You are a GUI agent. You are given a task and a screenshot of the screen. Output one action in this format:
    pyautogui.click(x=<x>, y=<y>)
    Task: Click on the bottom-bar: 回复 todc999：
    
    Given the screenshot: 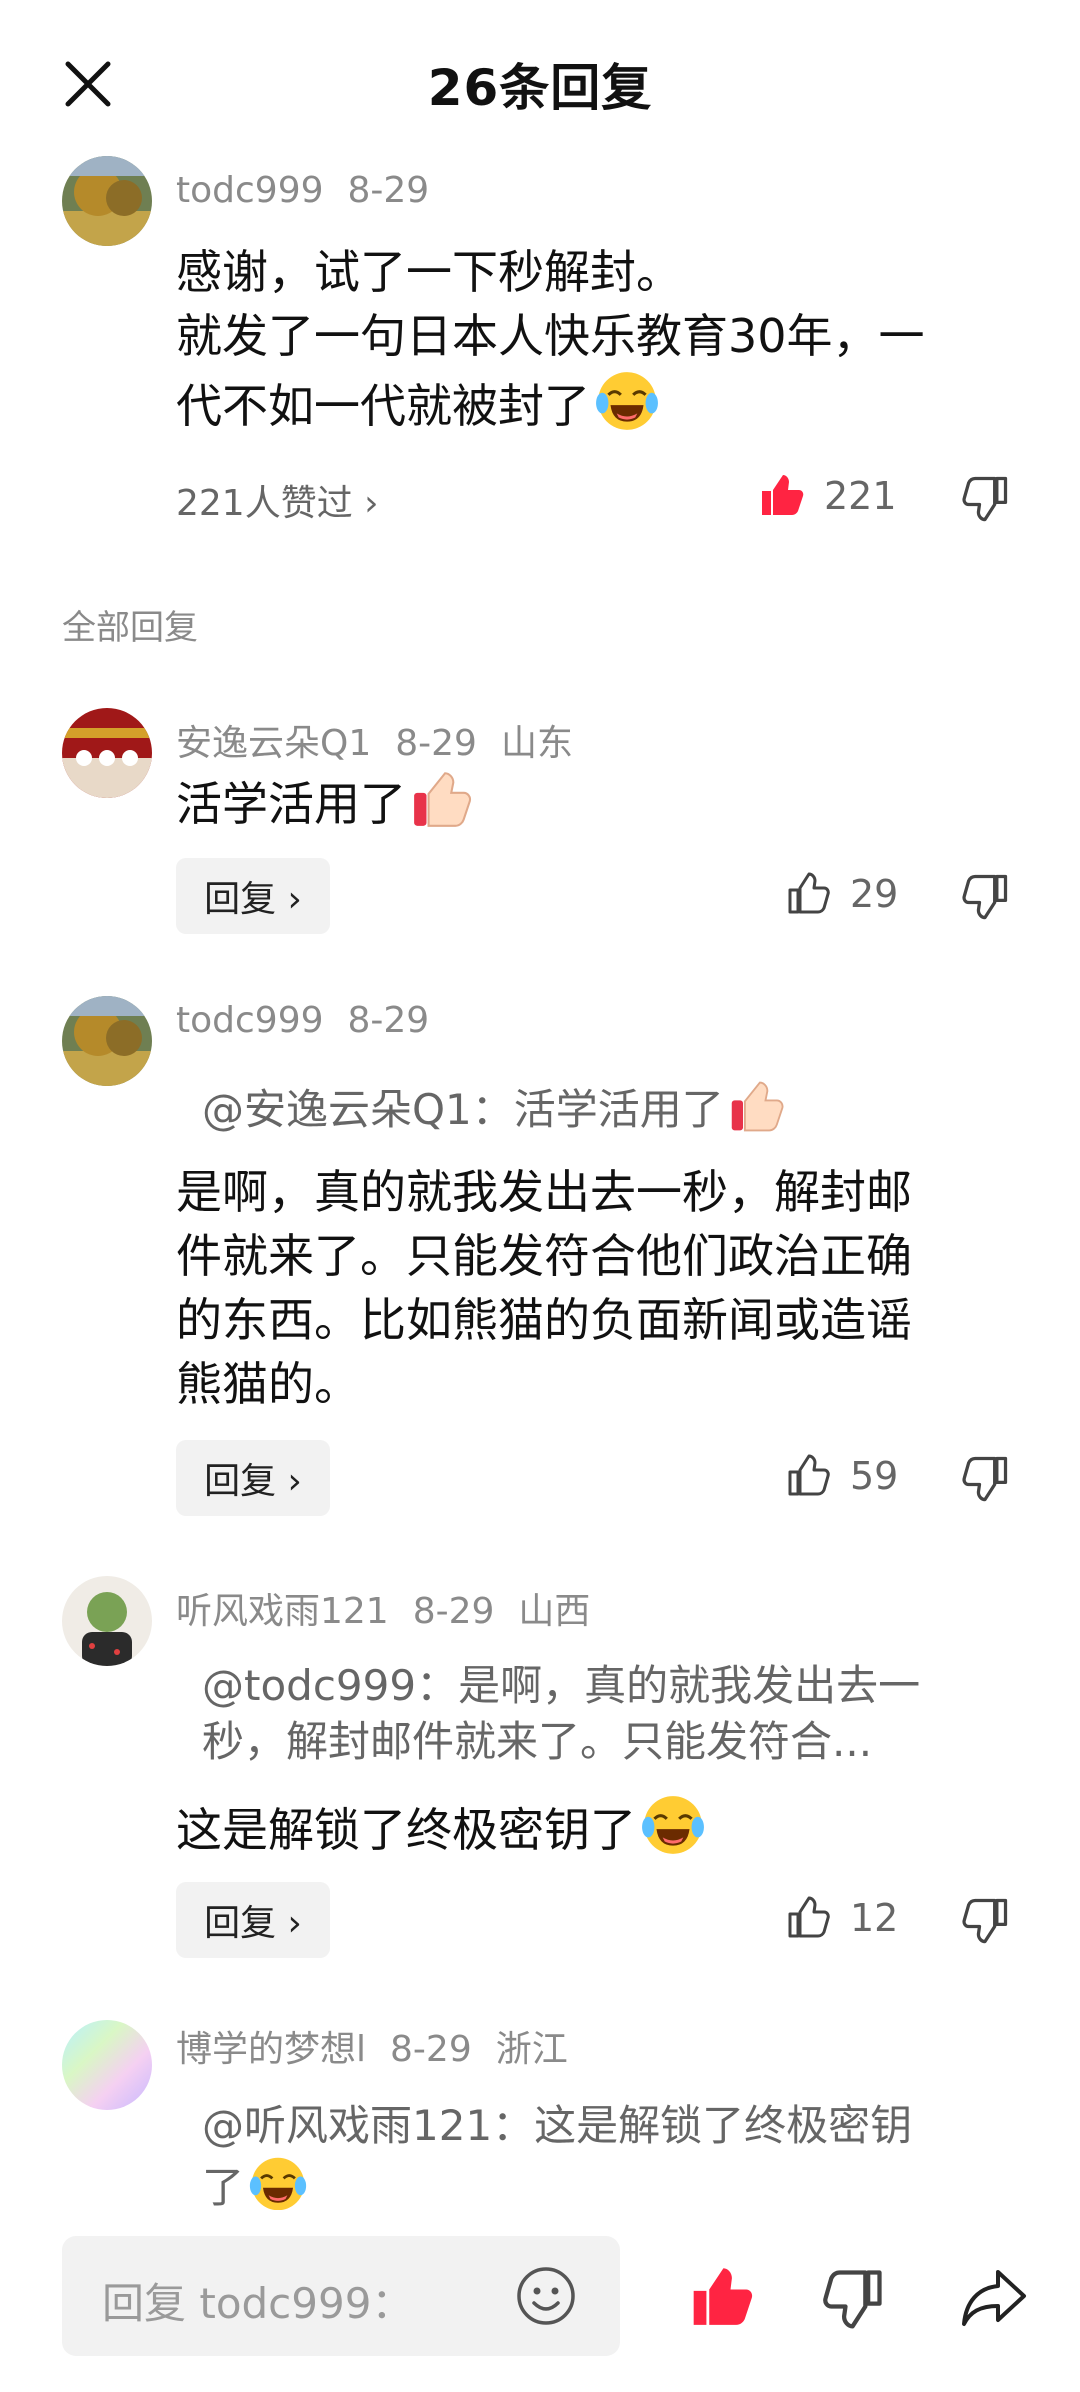 What is the action you would take?
    pyautogui.click(x=540, y=2301)
    